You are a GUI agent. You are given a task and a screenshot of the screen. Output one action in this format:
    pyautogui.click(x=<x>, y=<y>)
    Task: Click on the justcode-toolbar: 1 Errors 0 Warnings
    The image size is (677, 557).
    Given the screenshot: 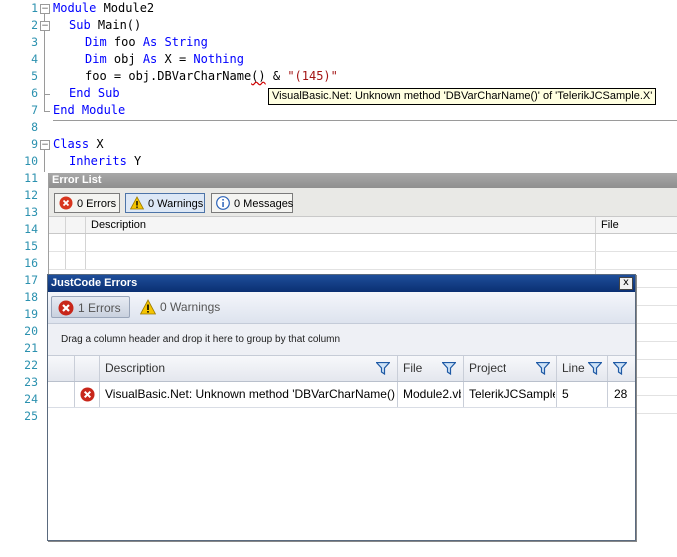 What is the action you would take?
    pyautogui.click(x=341, y=308)
    